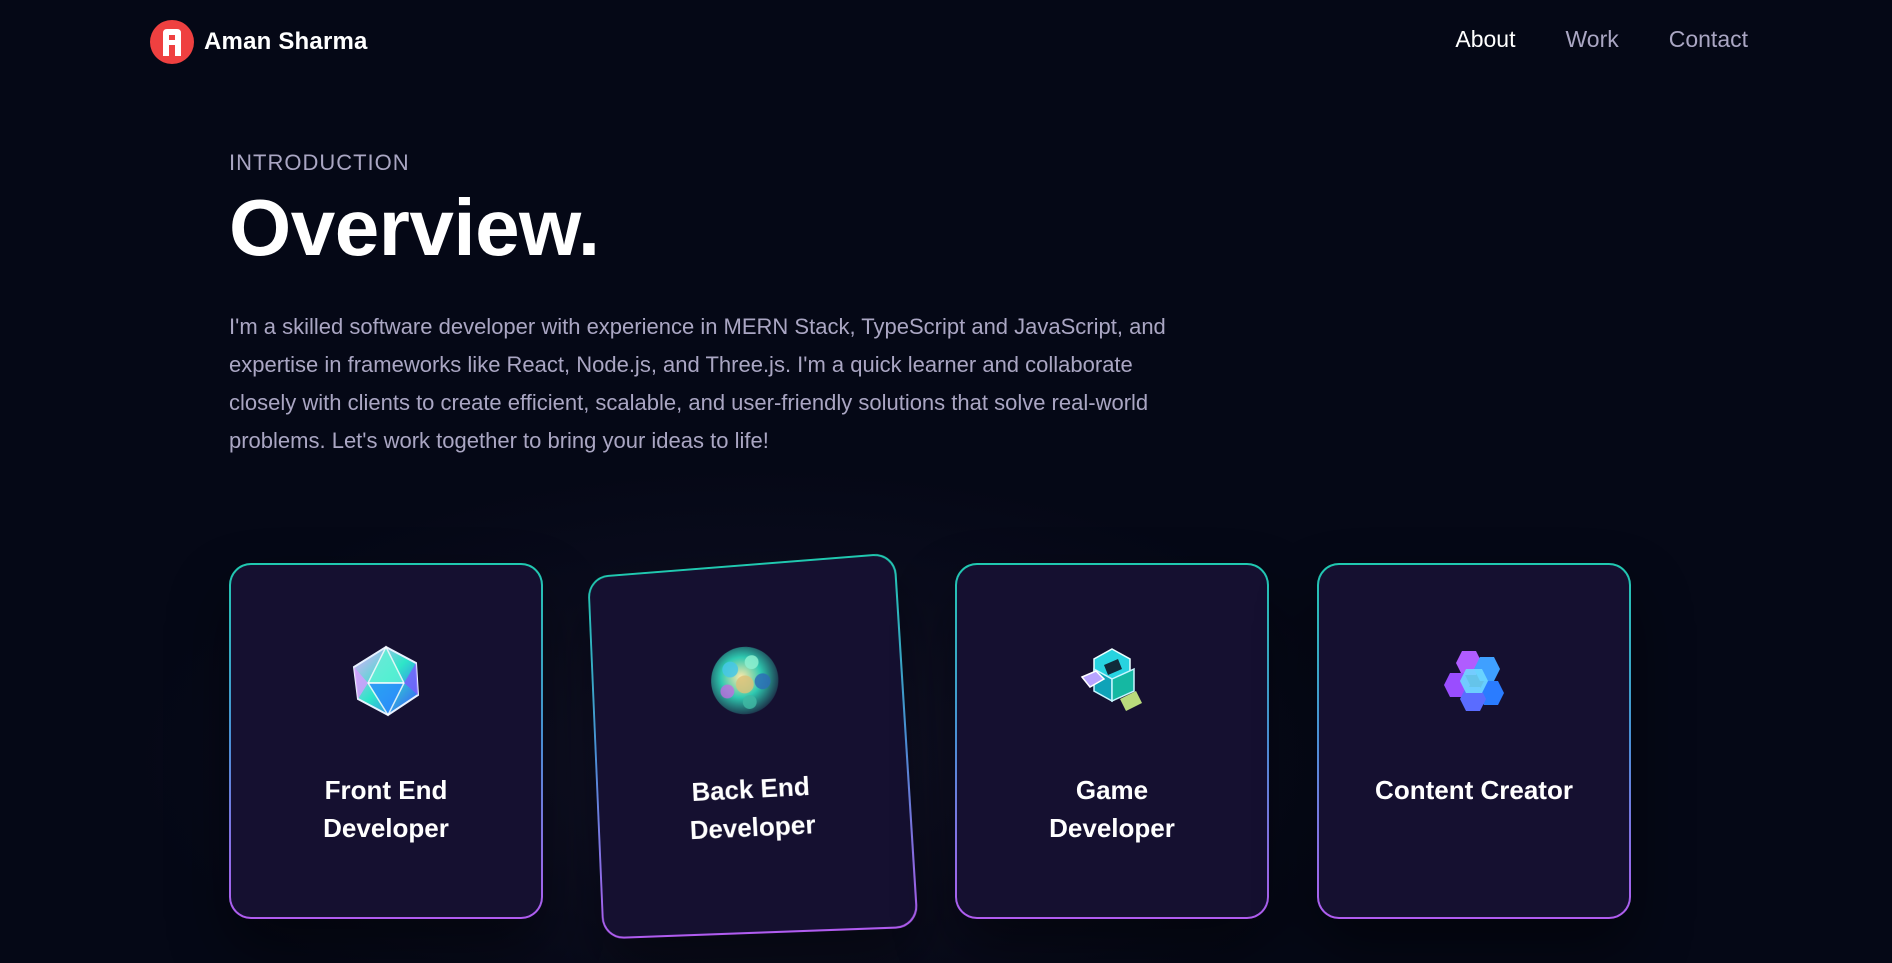 The height and width of the screenshot is (963, 1892). Describe the element at coordinates (172, 42) in the screenshot. I see `logo-a-icon` at that location.